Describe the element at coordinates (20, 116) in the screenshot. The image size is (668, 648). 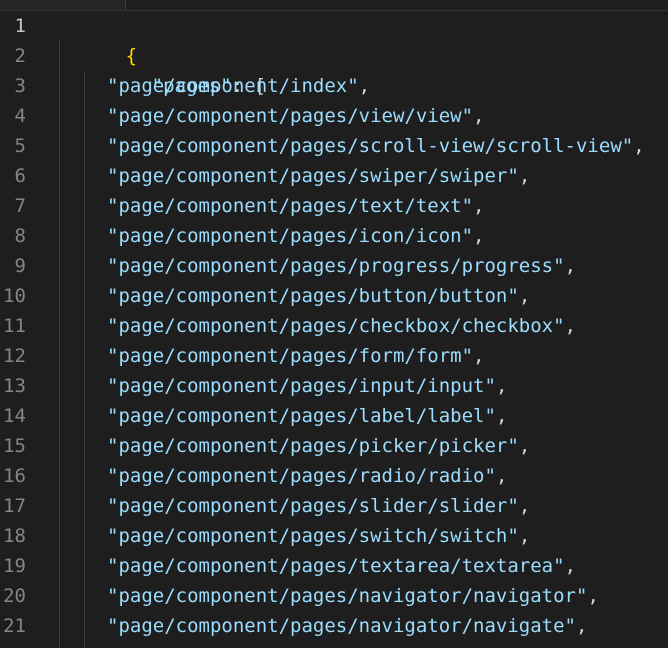
I see `line-number: 4` at that location.